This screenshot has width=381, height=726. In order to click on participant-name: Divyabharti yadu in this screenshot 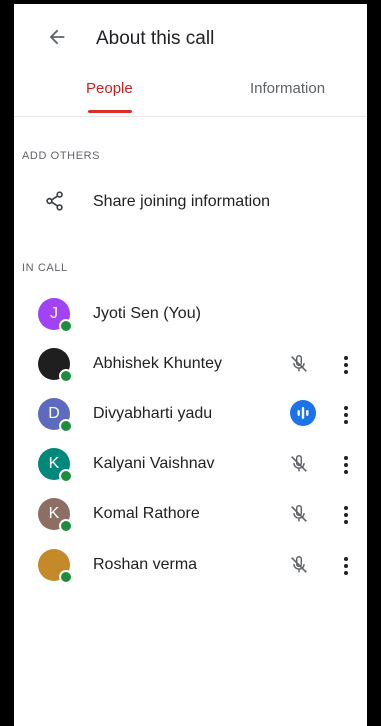, I will do `click(153, 413)`.